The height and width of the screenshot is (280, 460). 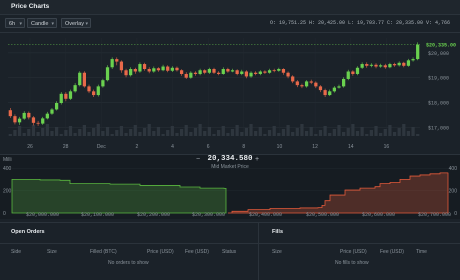 I want to click on depth-tick-label: 200, so click(x=7, y=192).